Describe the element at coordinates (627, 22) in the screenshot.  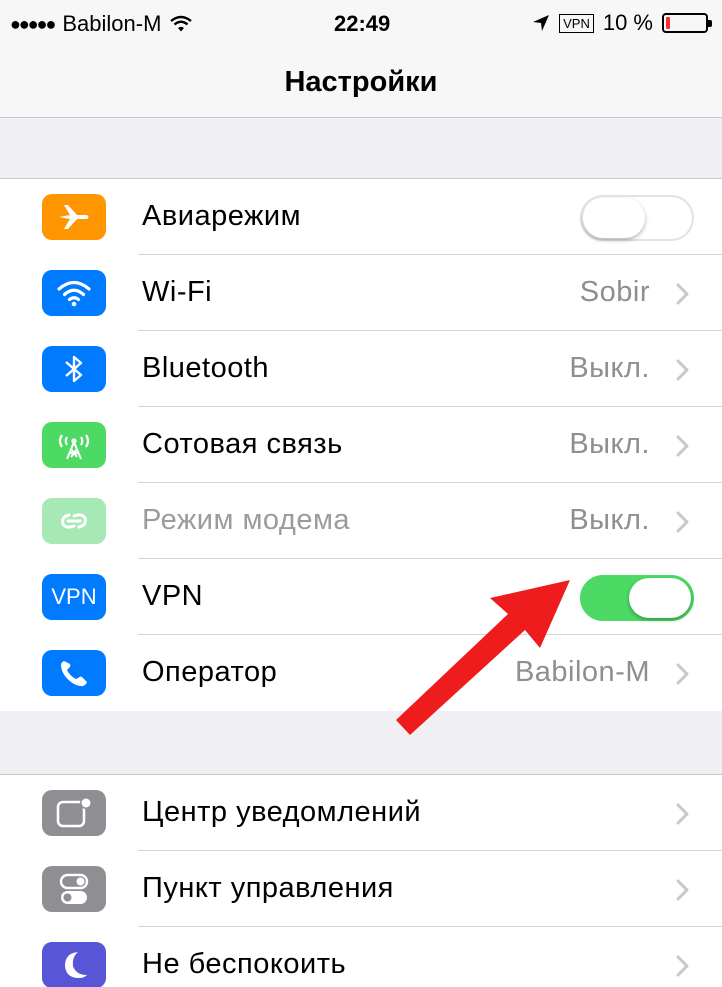
I see `battery-percentage: 10 %` at that location.